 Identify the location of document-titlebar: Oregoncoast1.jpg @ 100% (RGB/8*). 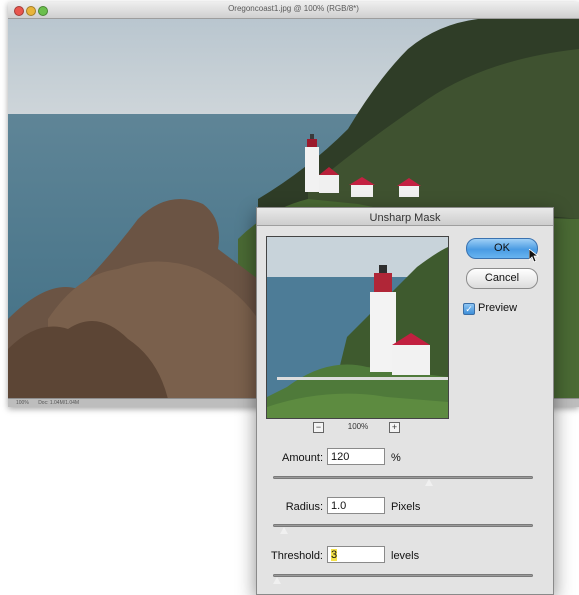
(293, 10).